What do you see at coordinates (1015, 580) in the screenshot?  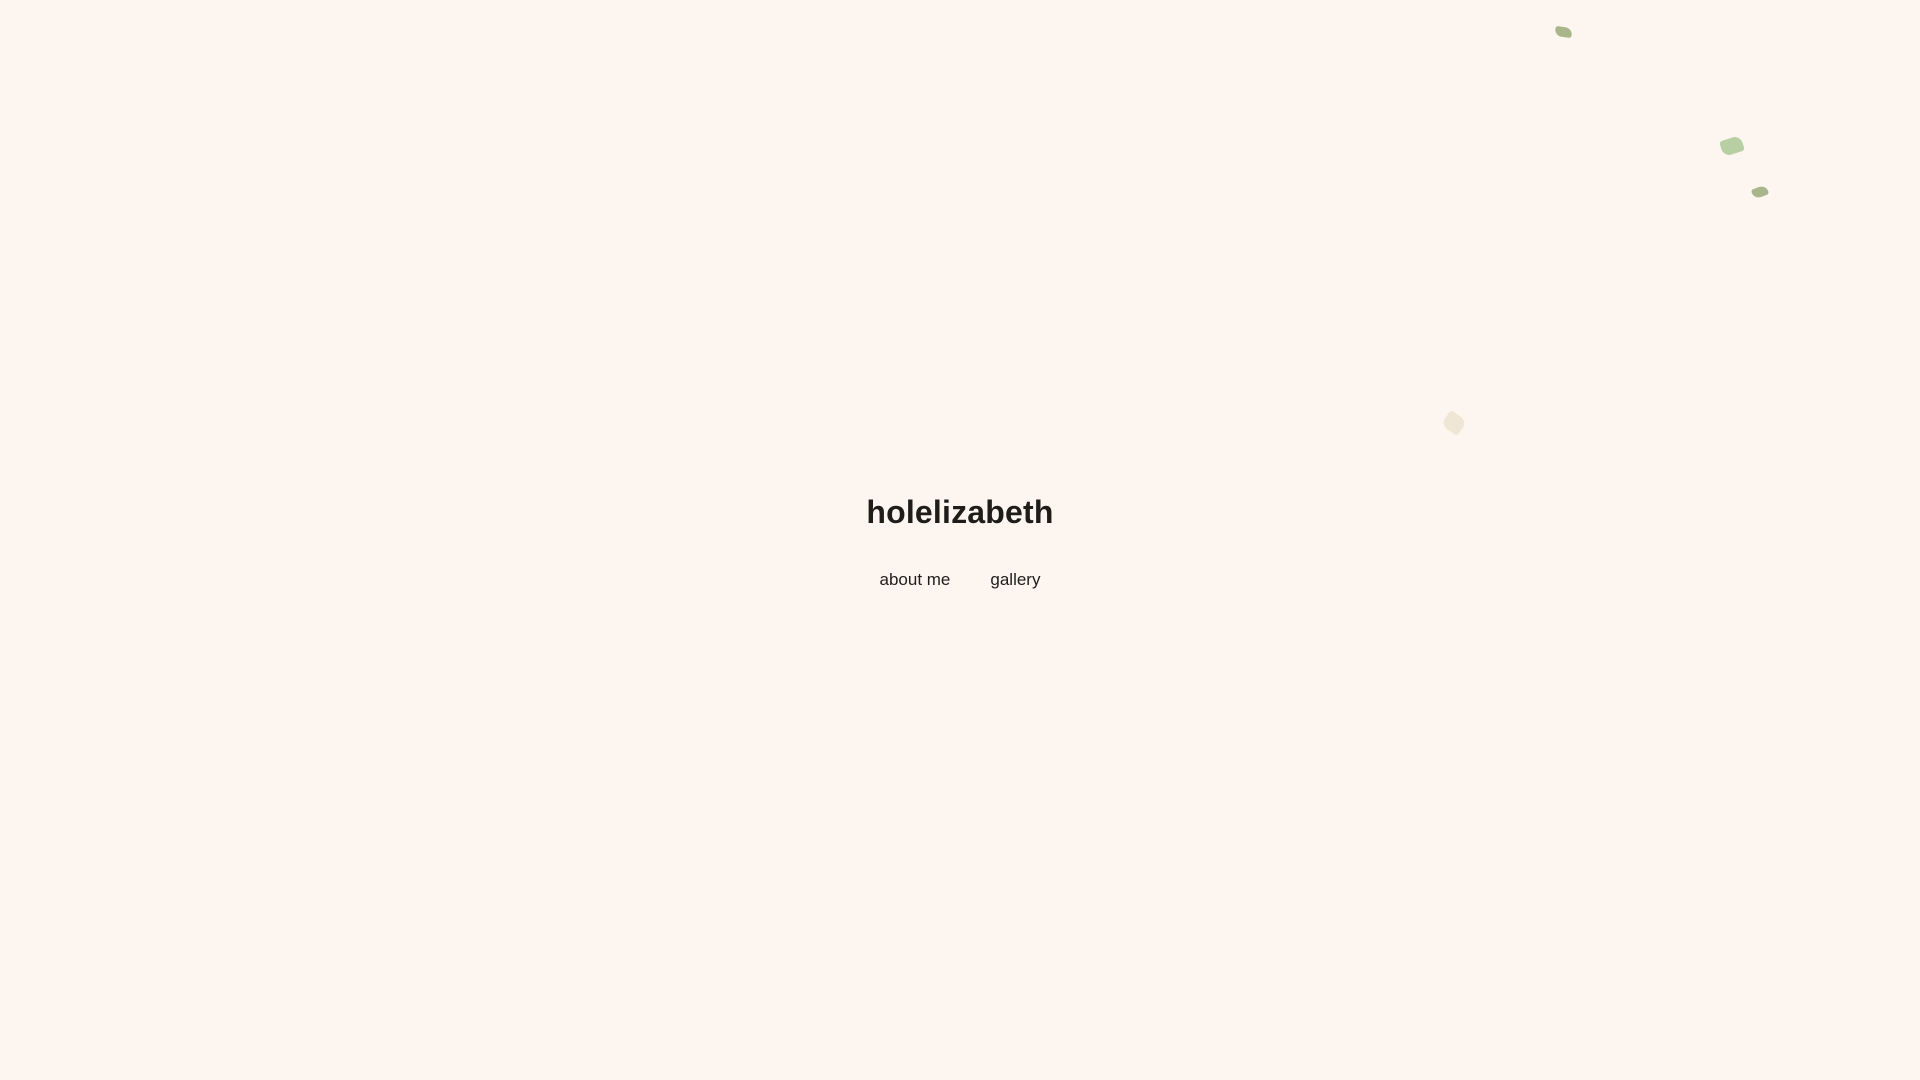 I see `nav-link-gallery: gallery` at bounding box center [1015, 580].